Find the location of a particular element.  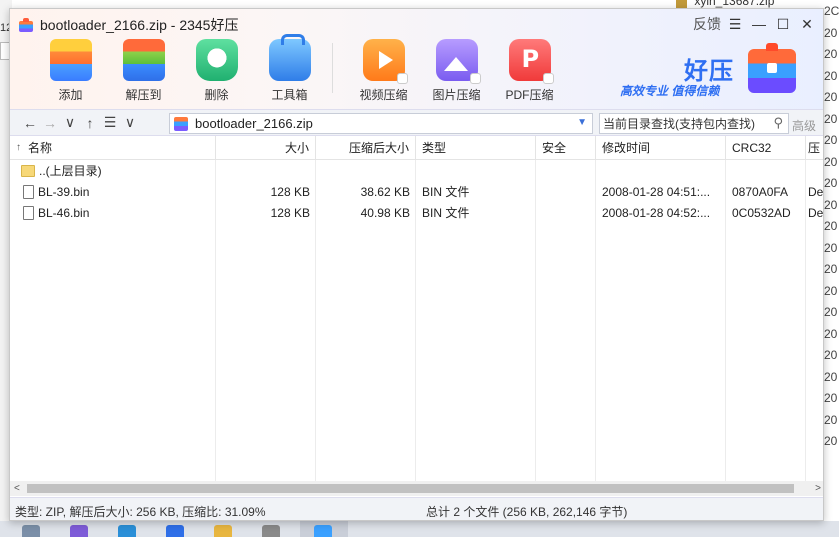

close-button: ✕ is located at coordinates (807, 24).